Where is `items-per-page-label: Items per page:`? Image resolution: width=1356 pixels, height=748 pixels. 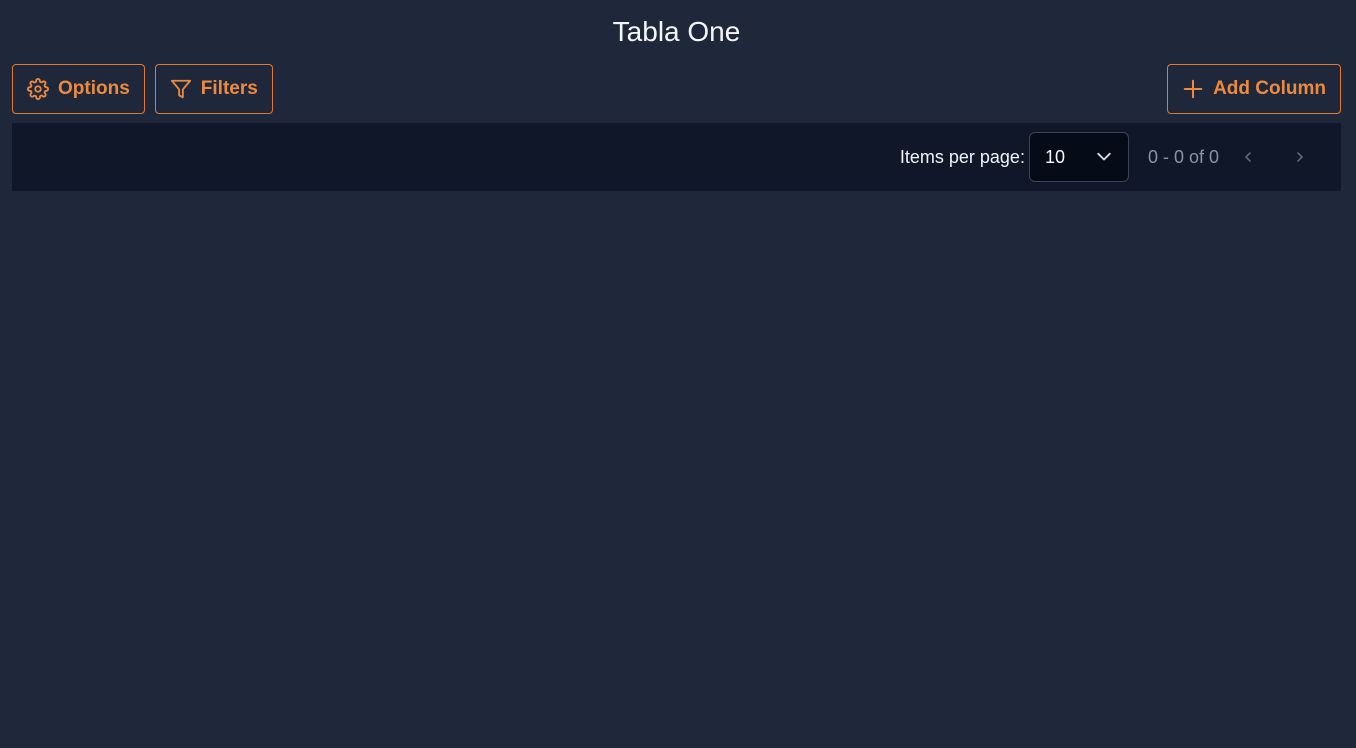
items-per-page-label: Items per page: is located at coordinates (962, 156).